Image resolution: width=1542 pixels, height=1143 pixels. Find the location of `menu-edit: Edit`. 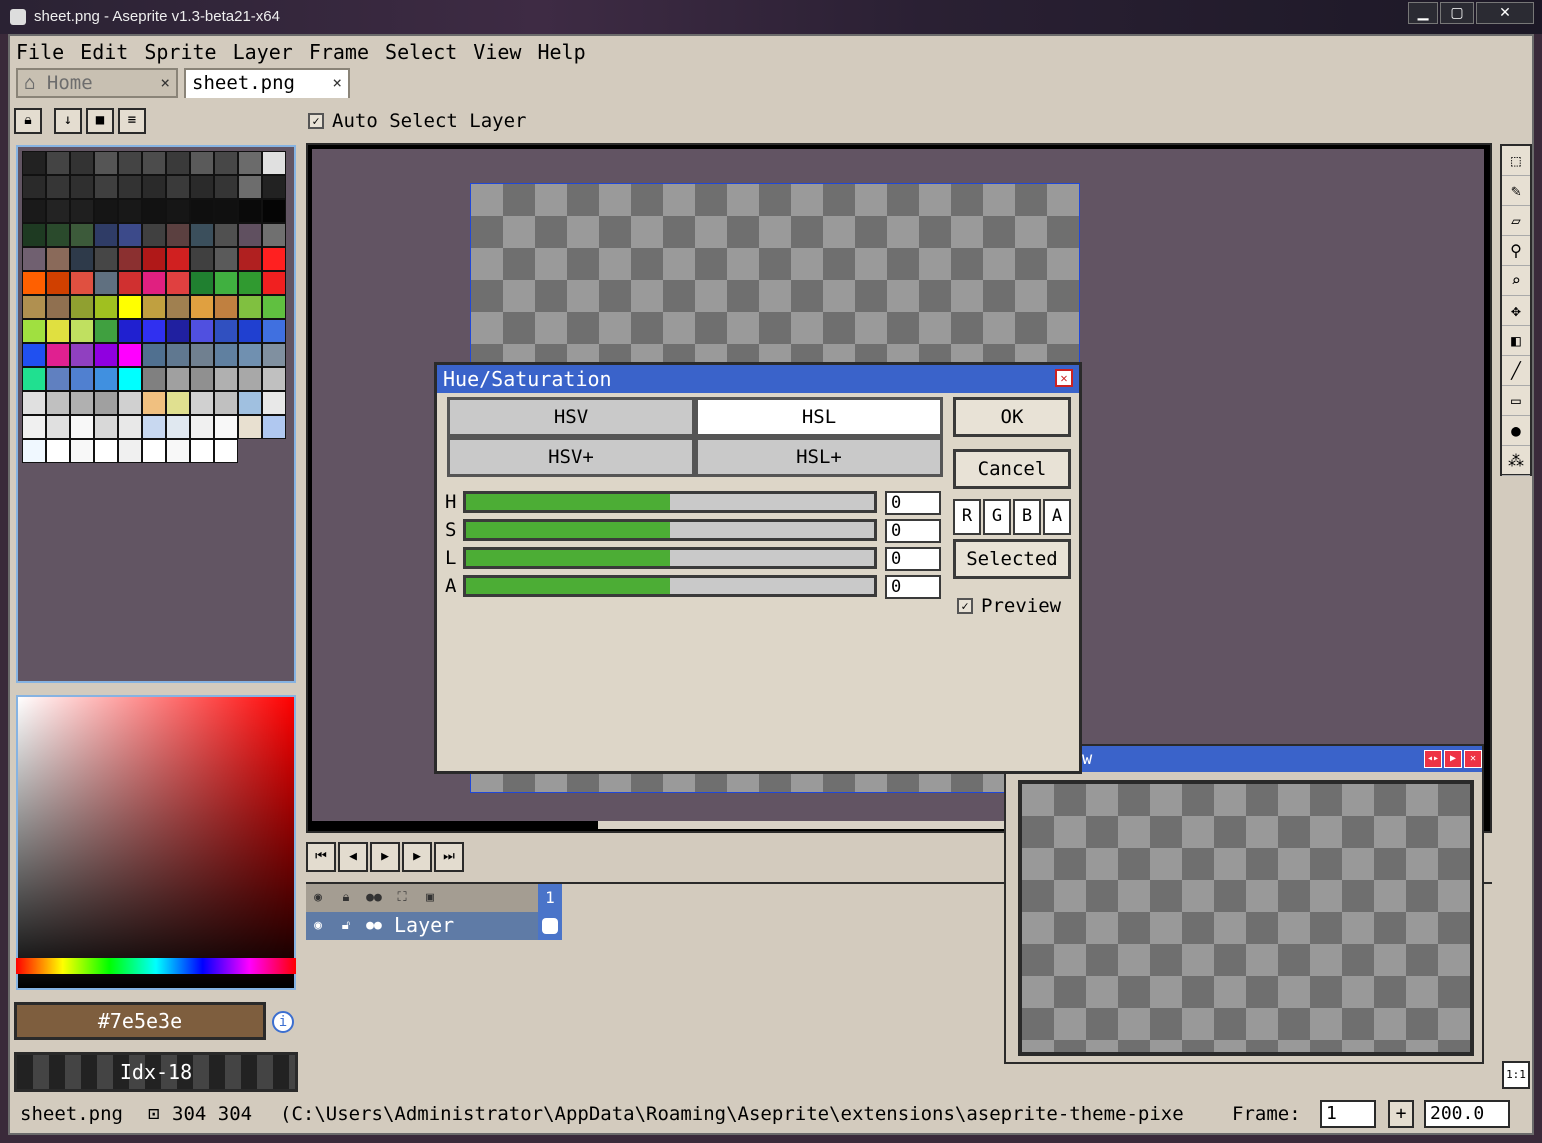

menu-edit: Edit is located at coordinates (104, 52).